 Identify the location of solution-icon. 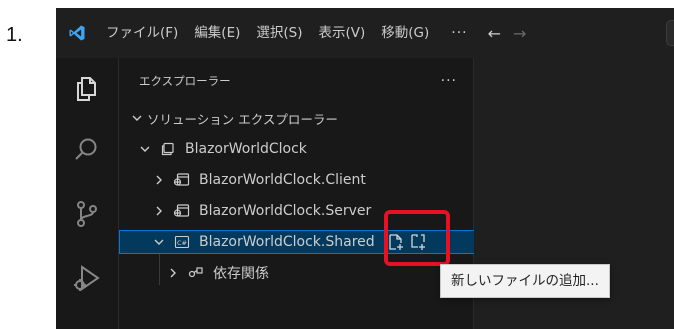
(168, 149).